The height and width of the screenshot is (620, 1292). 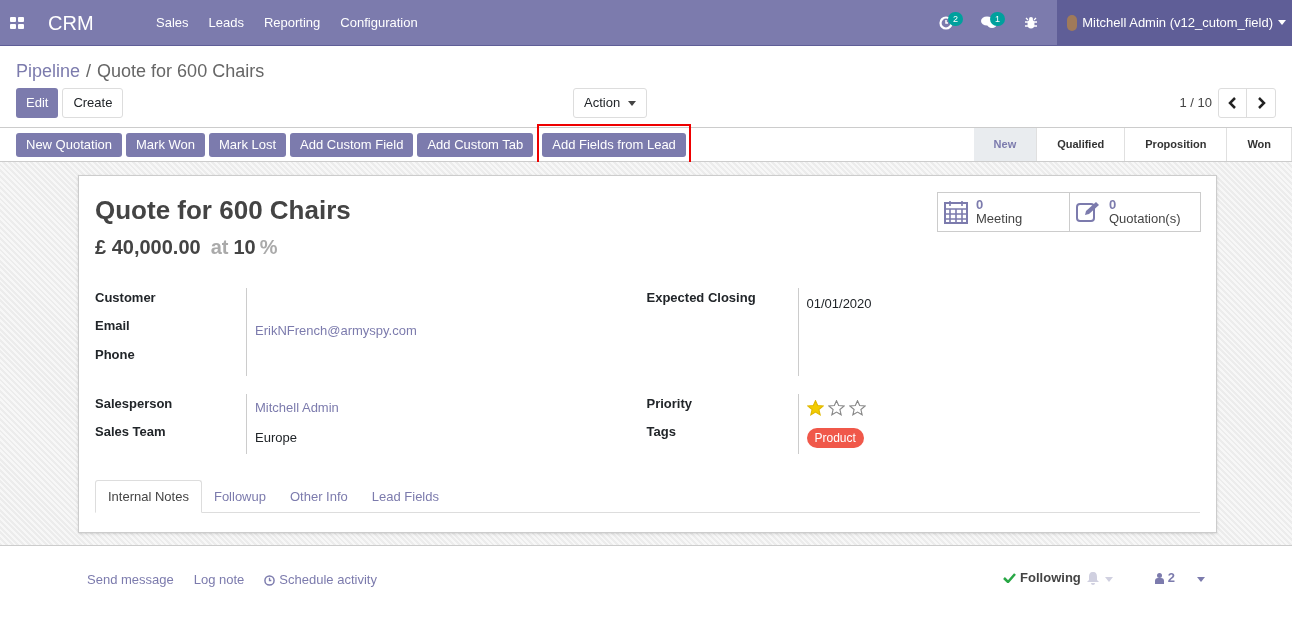 I want to click on stat-label: Meeting, so click(x=999, y=219).